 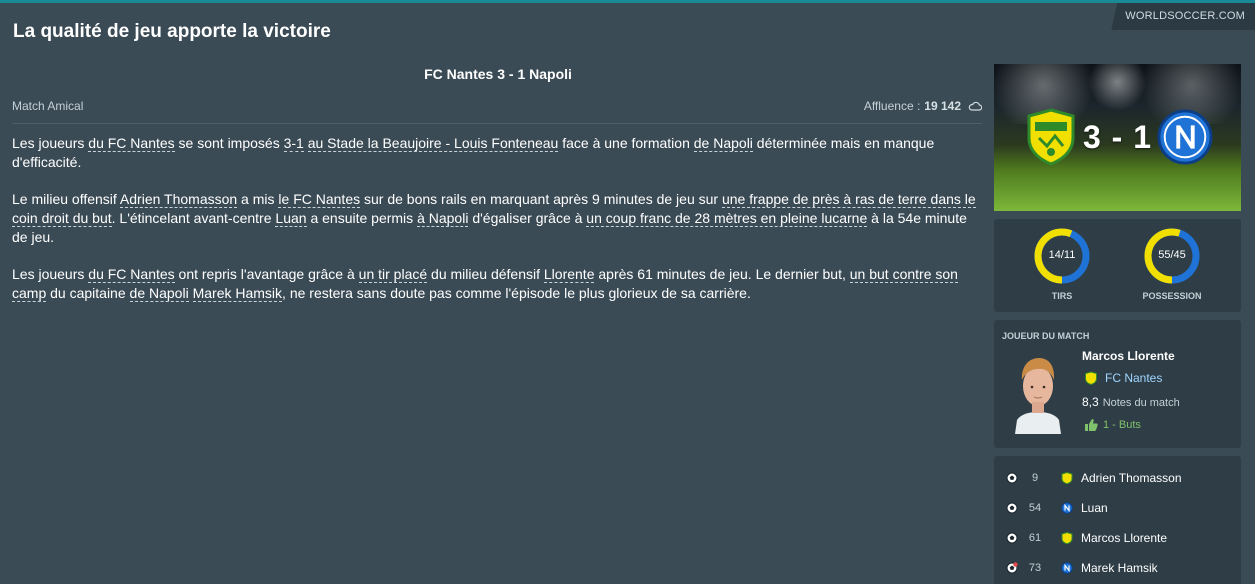 I want to click on competition-label: Match Amical, so click(x=48, y=106).